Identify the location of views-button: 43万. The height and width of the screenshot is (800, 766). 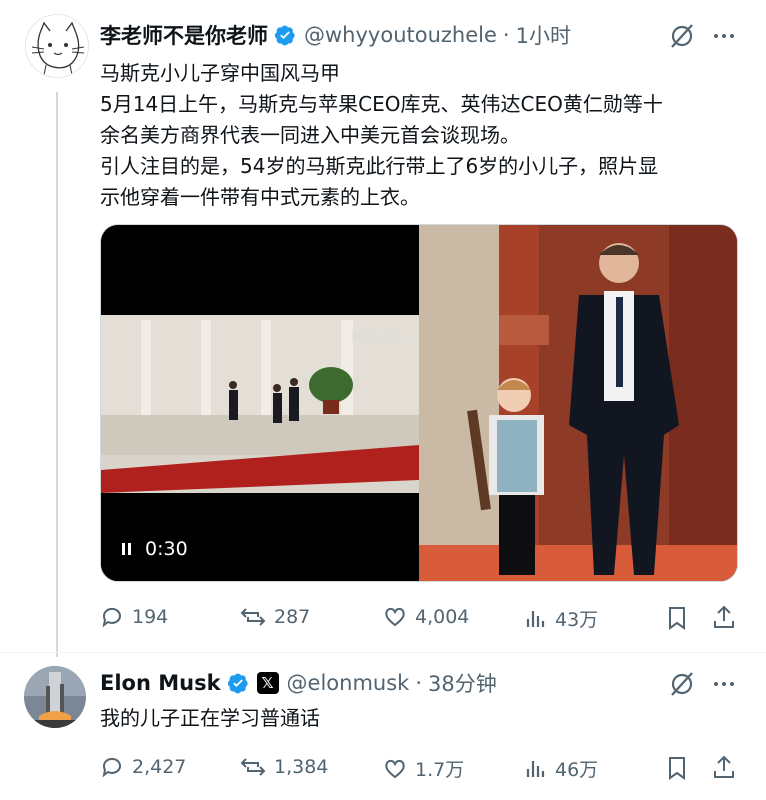
(561, 618).